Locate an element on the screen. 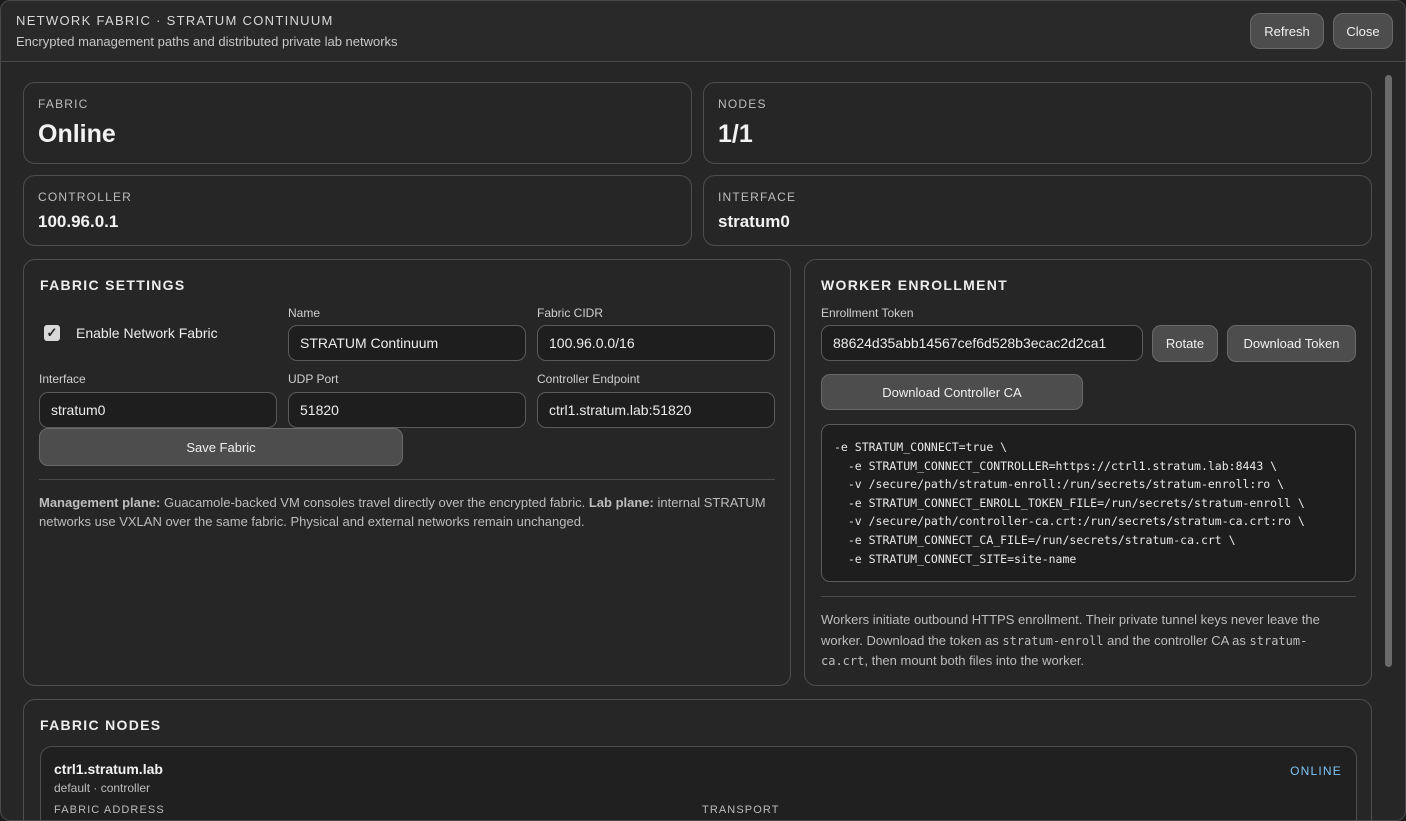  download-token-button: Download Token is located at coordinates (1291, 343).